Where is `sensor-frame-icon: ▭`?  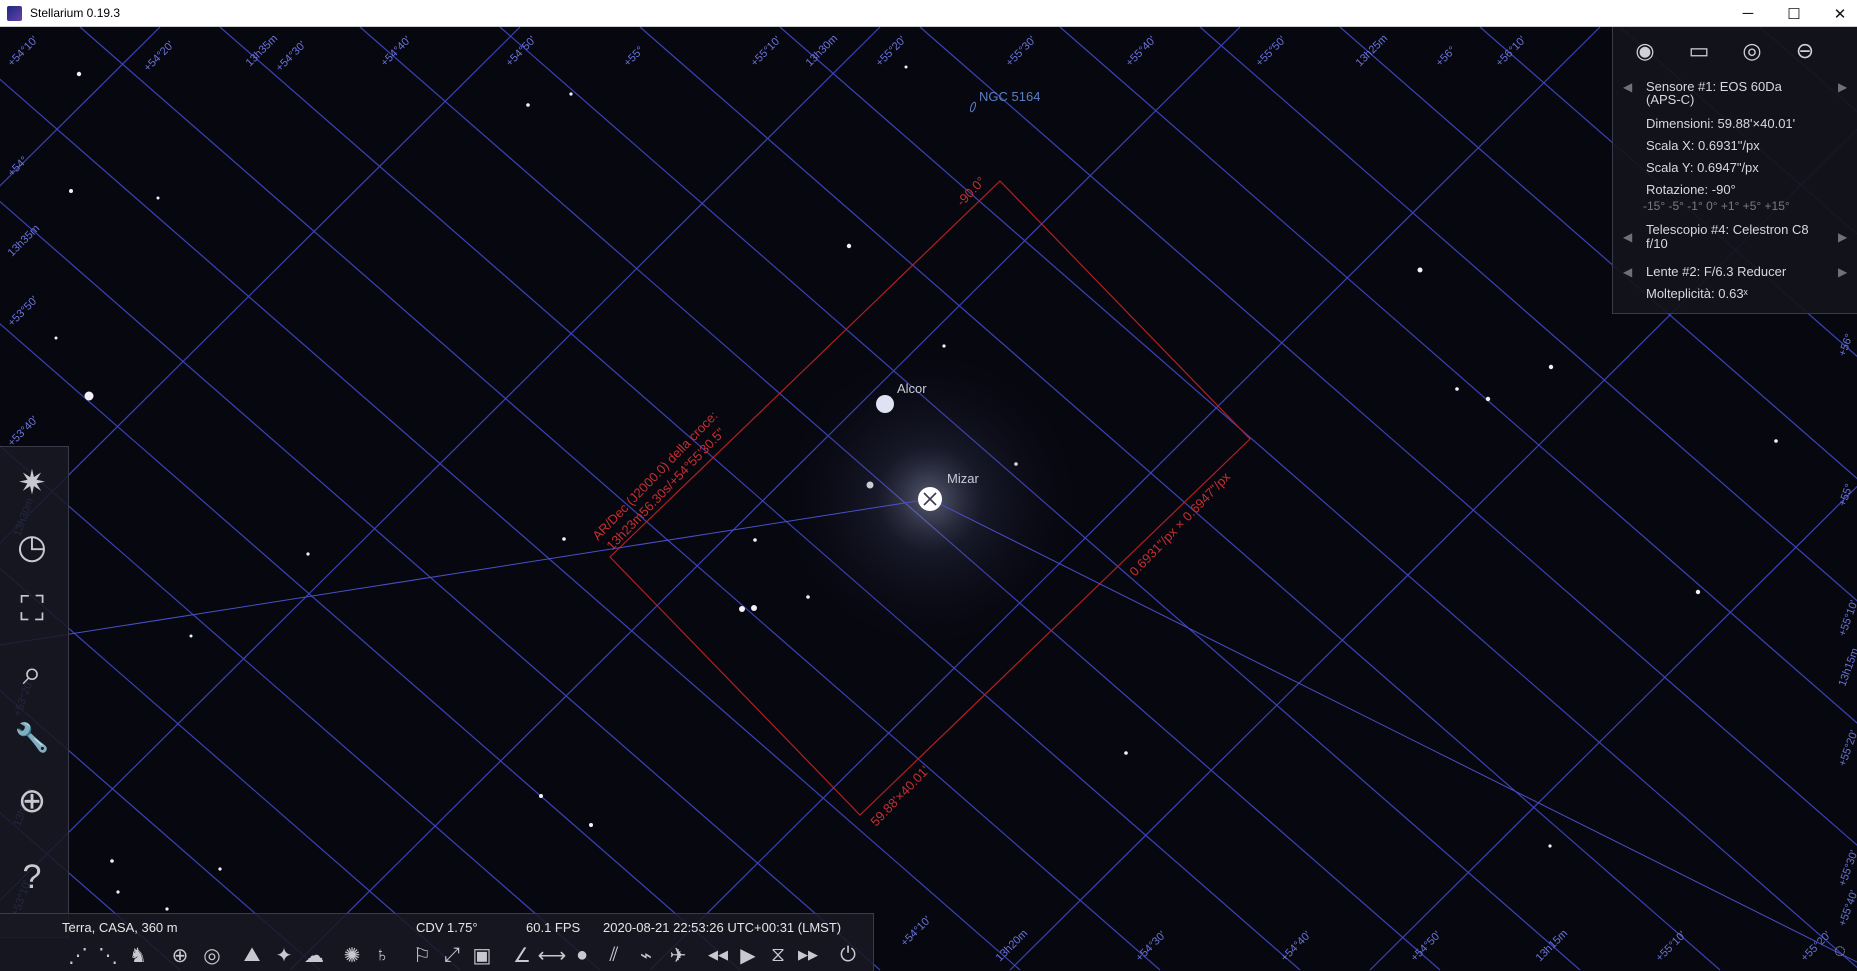
sensor-frame-icon: ▭ is located at coordinates (1699, 51).